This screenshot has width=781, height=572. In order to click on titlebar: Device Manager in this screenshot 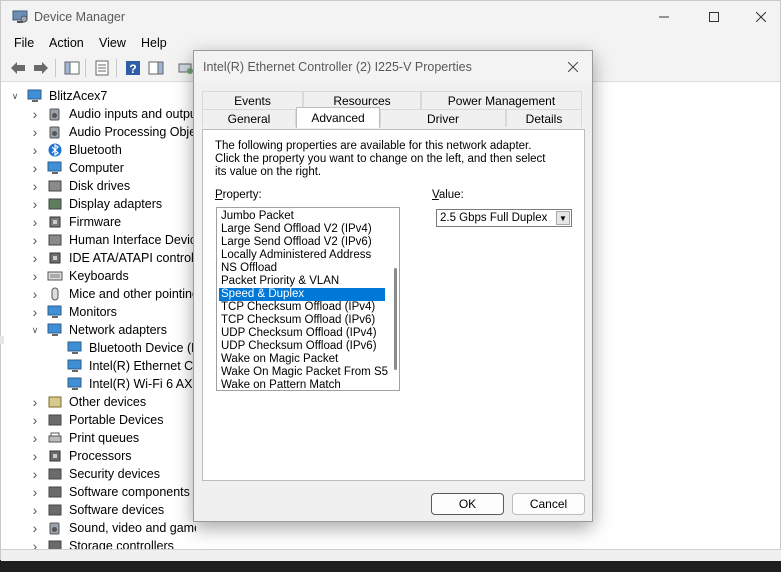, I will do `click(390, 17)`.